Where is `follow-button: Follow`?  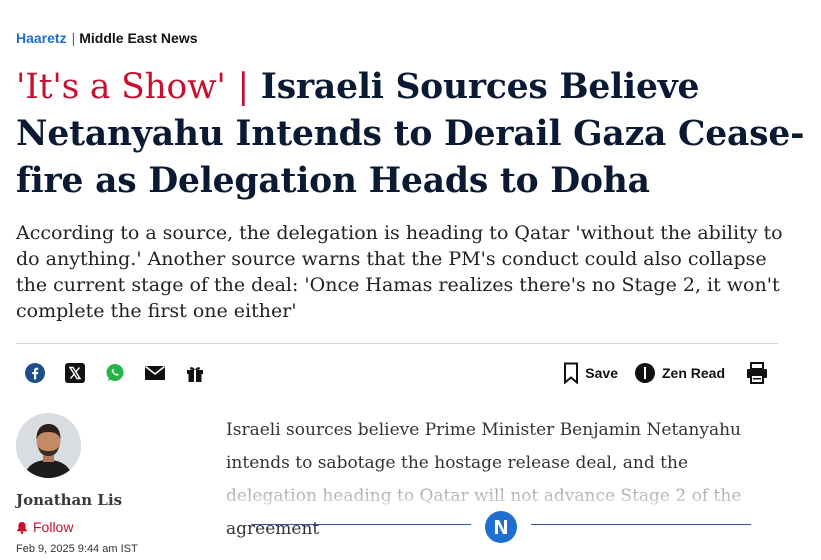 follow-button: Follow is located at coordinates (44, 527).